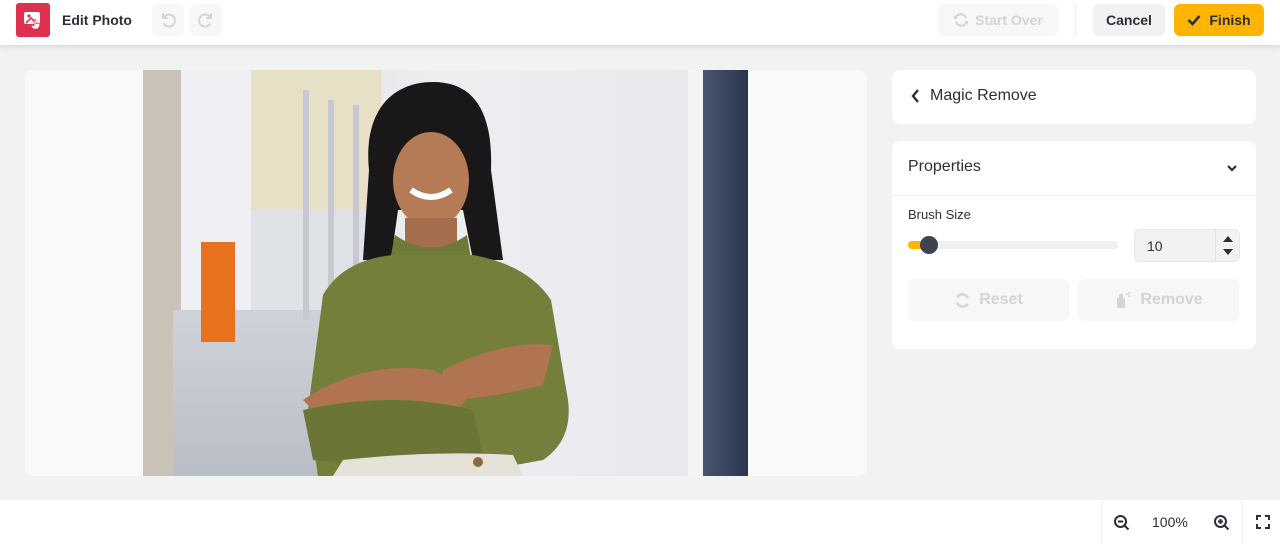 This screenshot has height=544, width=1280. I want to click on brush-size-label: Brush Size, so click(939, 214).